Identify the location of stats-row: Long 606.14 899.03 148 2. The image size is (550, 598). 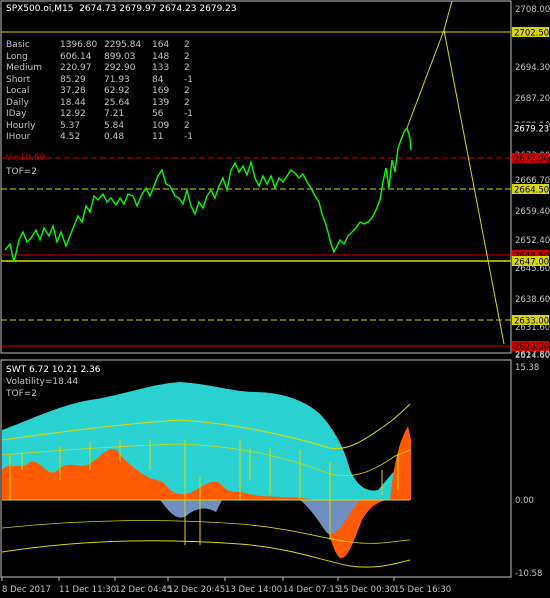
(105, 58).